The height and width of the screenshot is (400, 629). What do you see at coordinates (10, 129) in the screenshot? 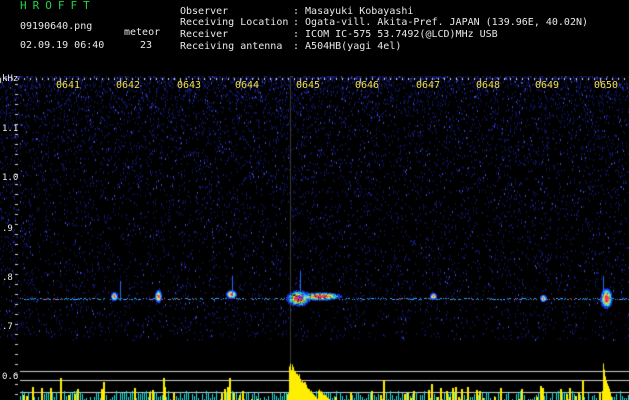
I see `freq-label-1-1: 1.1` at bounding box center [10, 129].